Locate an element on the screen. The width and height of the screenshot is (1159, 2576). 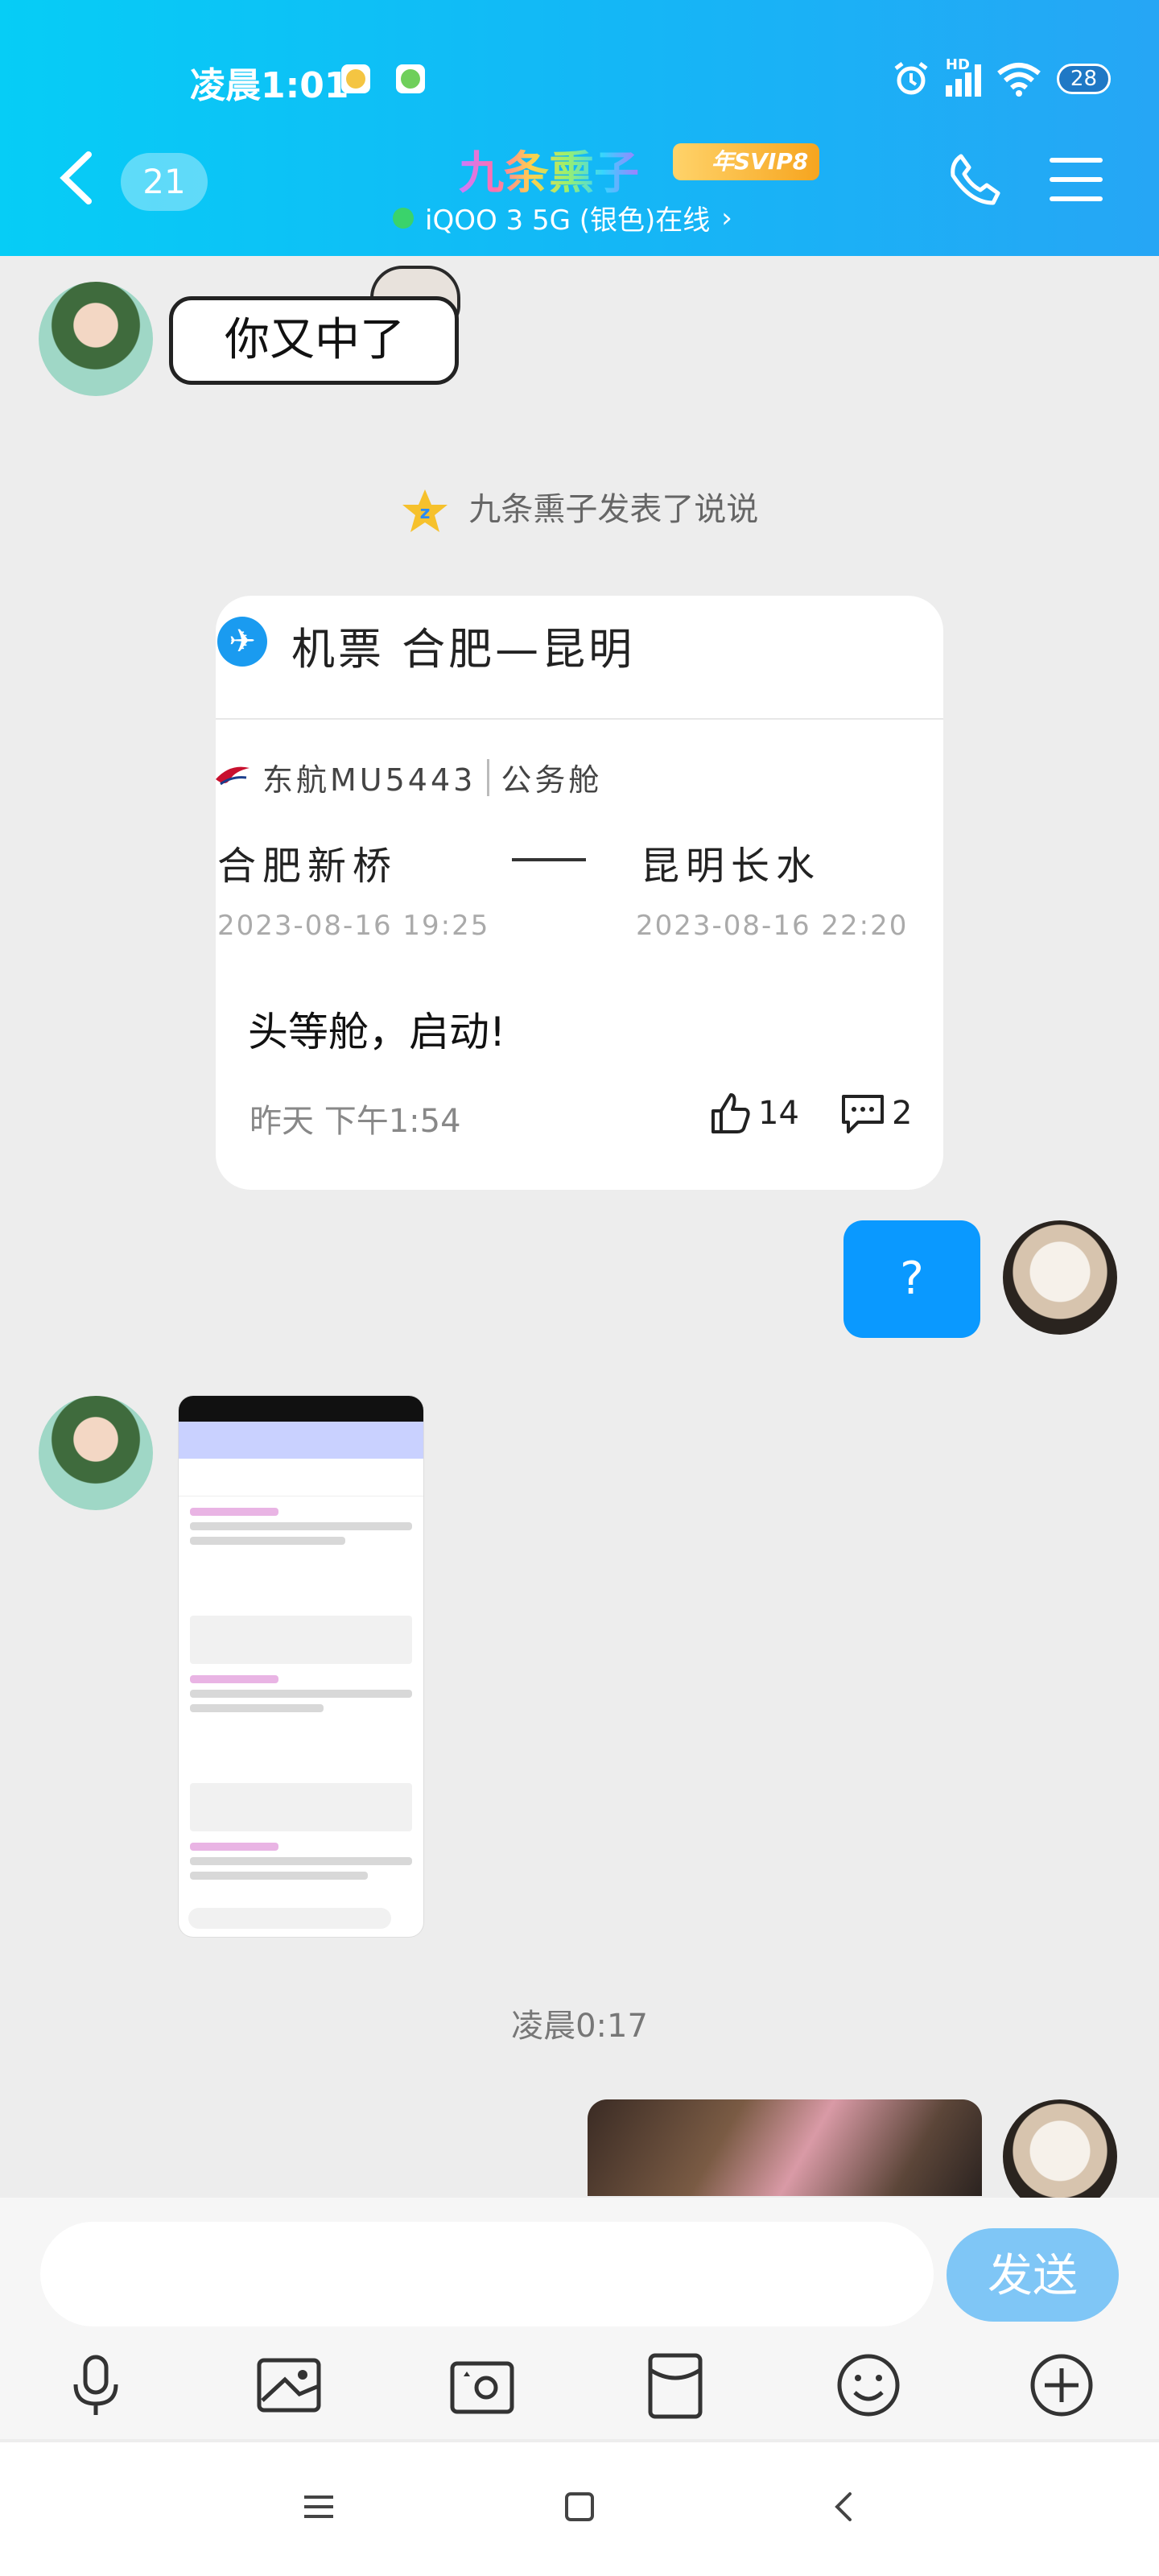
device-status: iQOO 3 5G (银色)在线 › is located at coordinates (562, 217).